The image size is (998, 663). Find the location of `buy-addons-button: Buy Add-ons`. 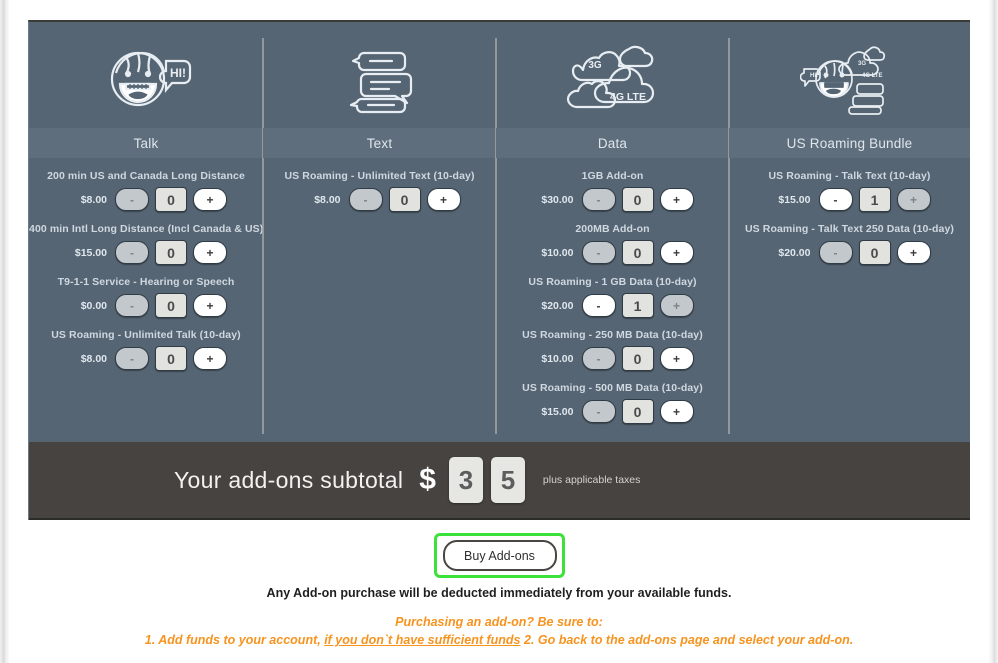

buy-addons-button: Buy Add-ons is located at coordinates (499, 555).